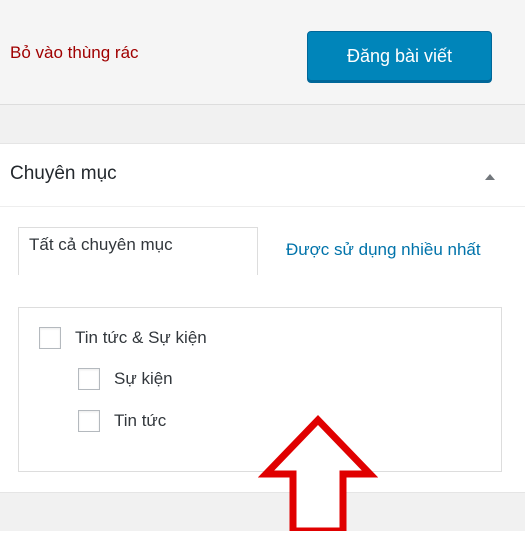 This screenshot has width=525, height=536. I want to click on tab-all-categories-label: Tất cả chuyên mục, so click(101, 244).